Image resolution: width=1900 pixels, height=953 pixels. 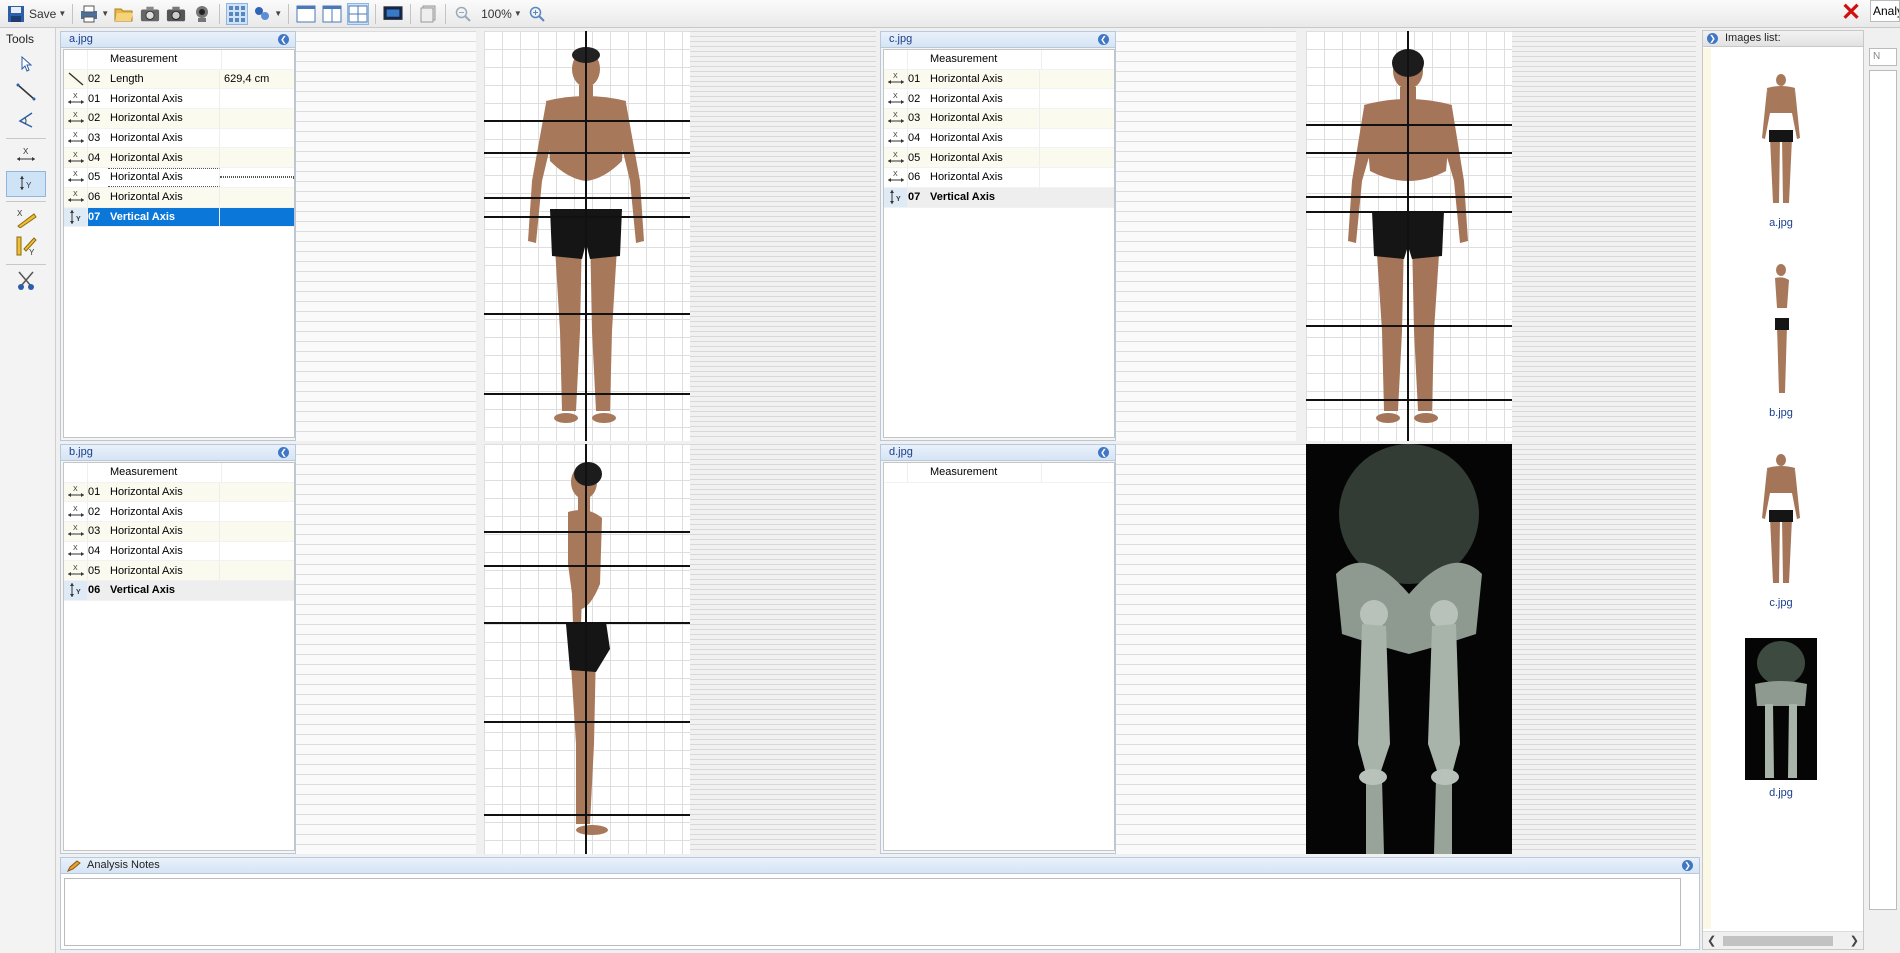 What do you see at coordinates (1781, 528) in the screenshot?
I see `image-thumbnail-c: c.jpg` at bounding box center [1781, 528].